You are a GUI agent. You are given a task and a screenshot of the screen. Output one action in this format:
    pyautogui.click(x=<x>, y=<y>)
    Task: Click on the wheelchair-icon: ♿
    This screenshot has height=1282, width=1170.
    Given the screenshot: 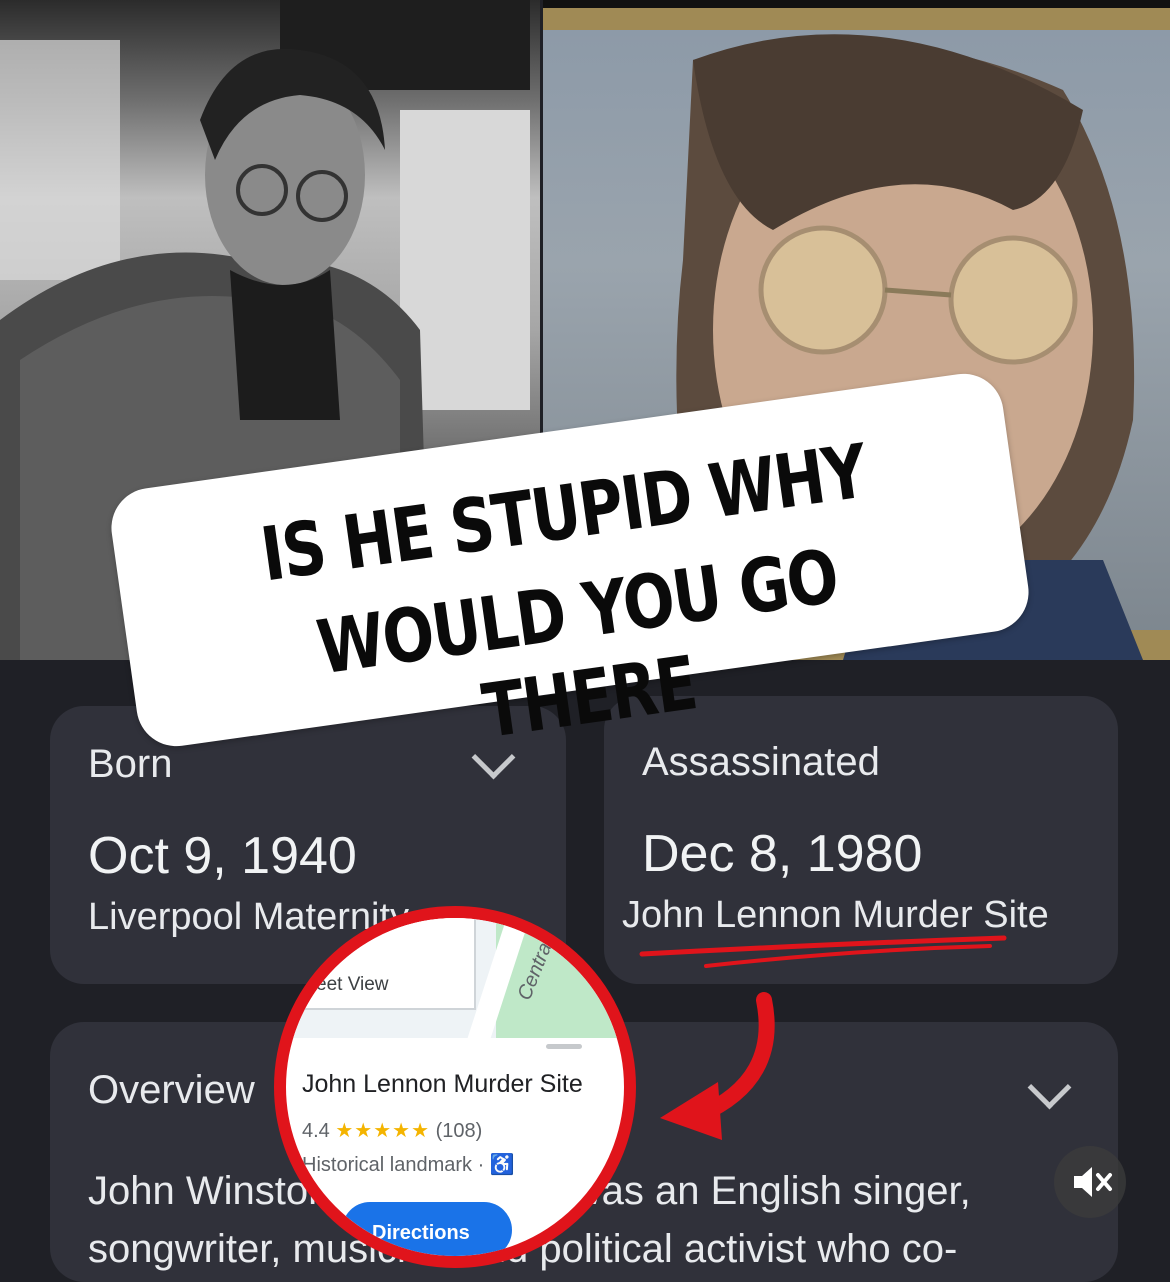 What is the action you would take?
    pyautogui.click(x=502, y=1165)
    